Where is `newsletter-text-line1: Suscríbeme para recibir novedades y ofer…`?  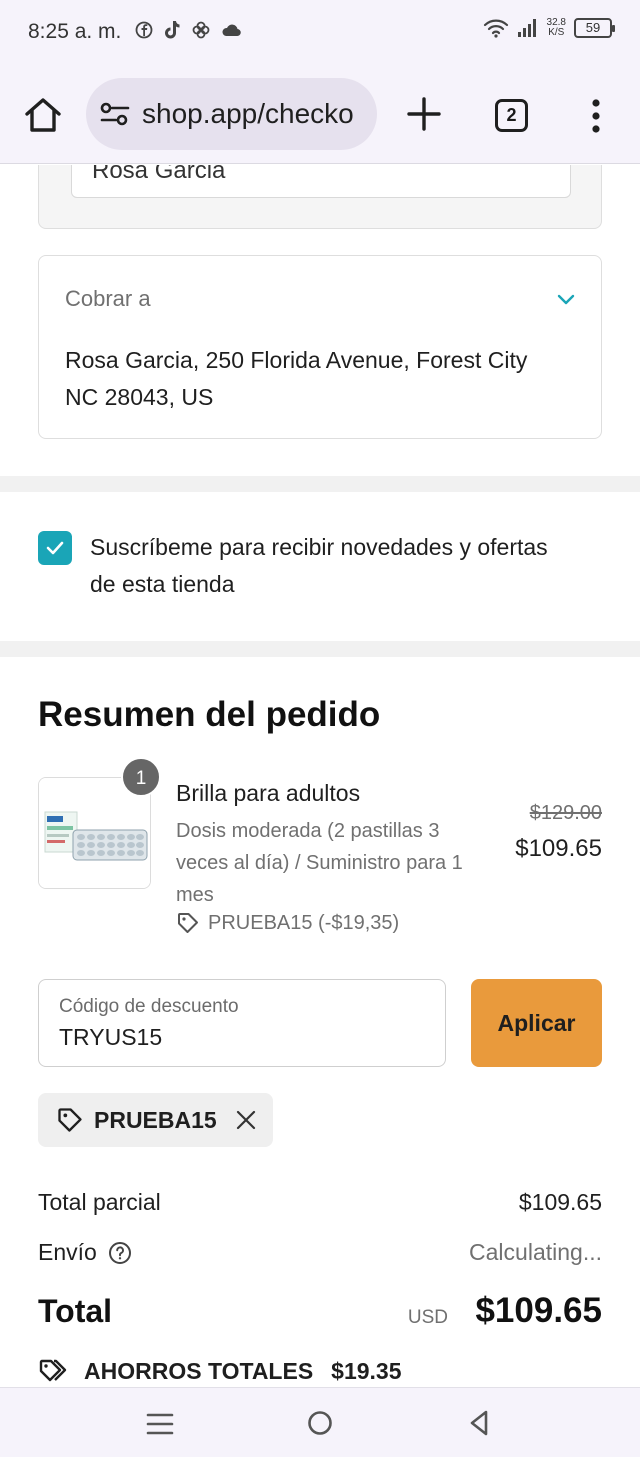 newsletter-text-line1: Suscríbeme para recibir novedades y ofer… is located at coordinates (319, 547).